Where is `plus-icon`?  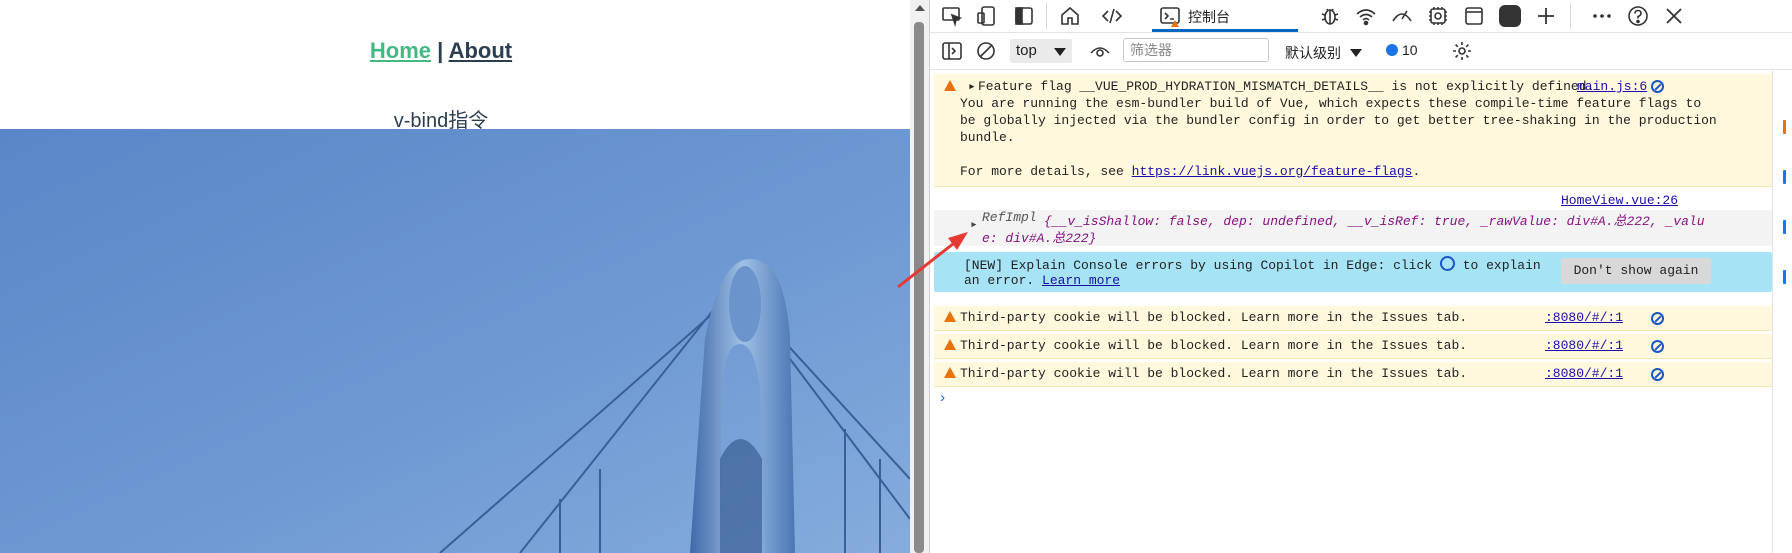 plus-icon is located at coordinates (1546, 16).